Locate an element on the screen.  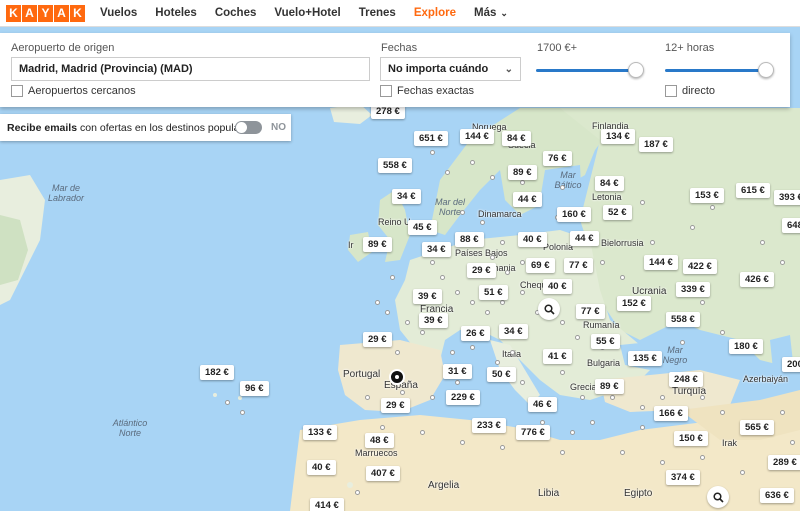
price-marker: 150 € is located at coordinates (691, 438).